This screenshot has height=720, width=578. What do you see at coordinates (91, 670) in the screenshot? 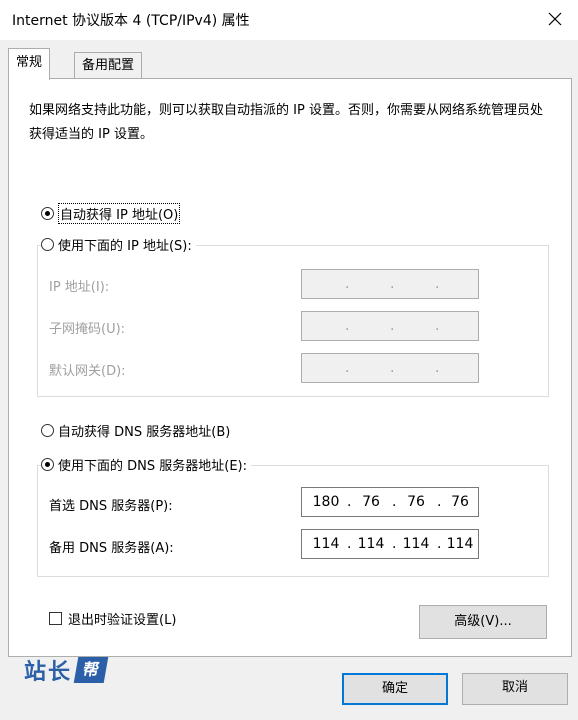
I see `watermark-badge: 帮` at bounding box center [91, 670].